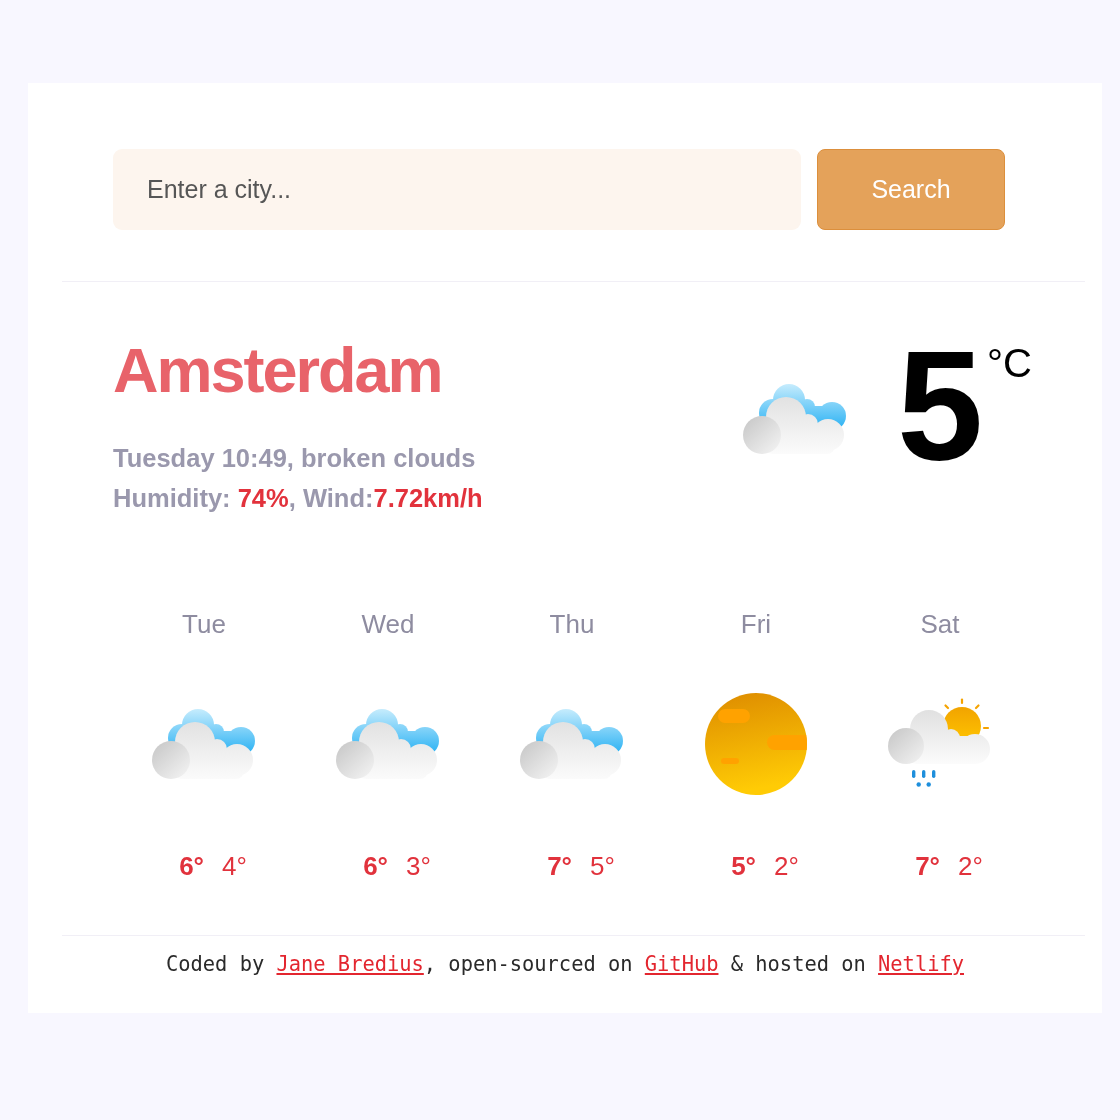 The width and height of the screenshot is (1120, 1120). Describe the element at coordinates (940, 406) in the screenshot. I see `current-temperature: 5` at that location.